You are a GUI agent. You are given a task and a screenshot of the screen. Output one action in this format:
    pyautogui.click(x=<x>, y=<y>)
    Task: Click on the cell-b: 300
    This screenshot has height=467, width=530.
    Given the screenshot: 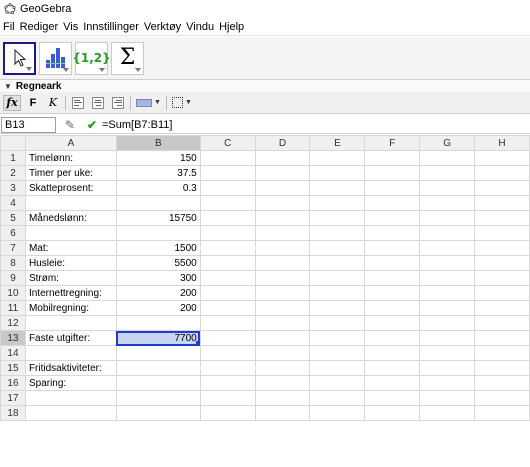 What is the action you would take?
    pyautogui.click(x=158, y=278)
    